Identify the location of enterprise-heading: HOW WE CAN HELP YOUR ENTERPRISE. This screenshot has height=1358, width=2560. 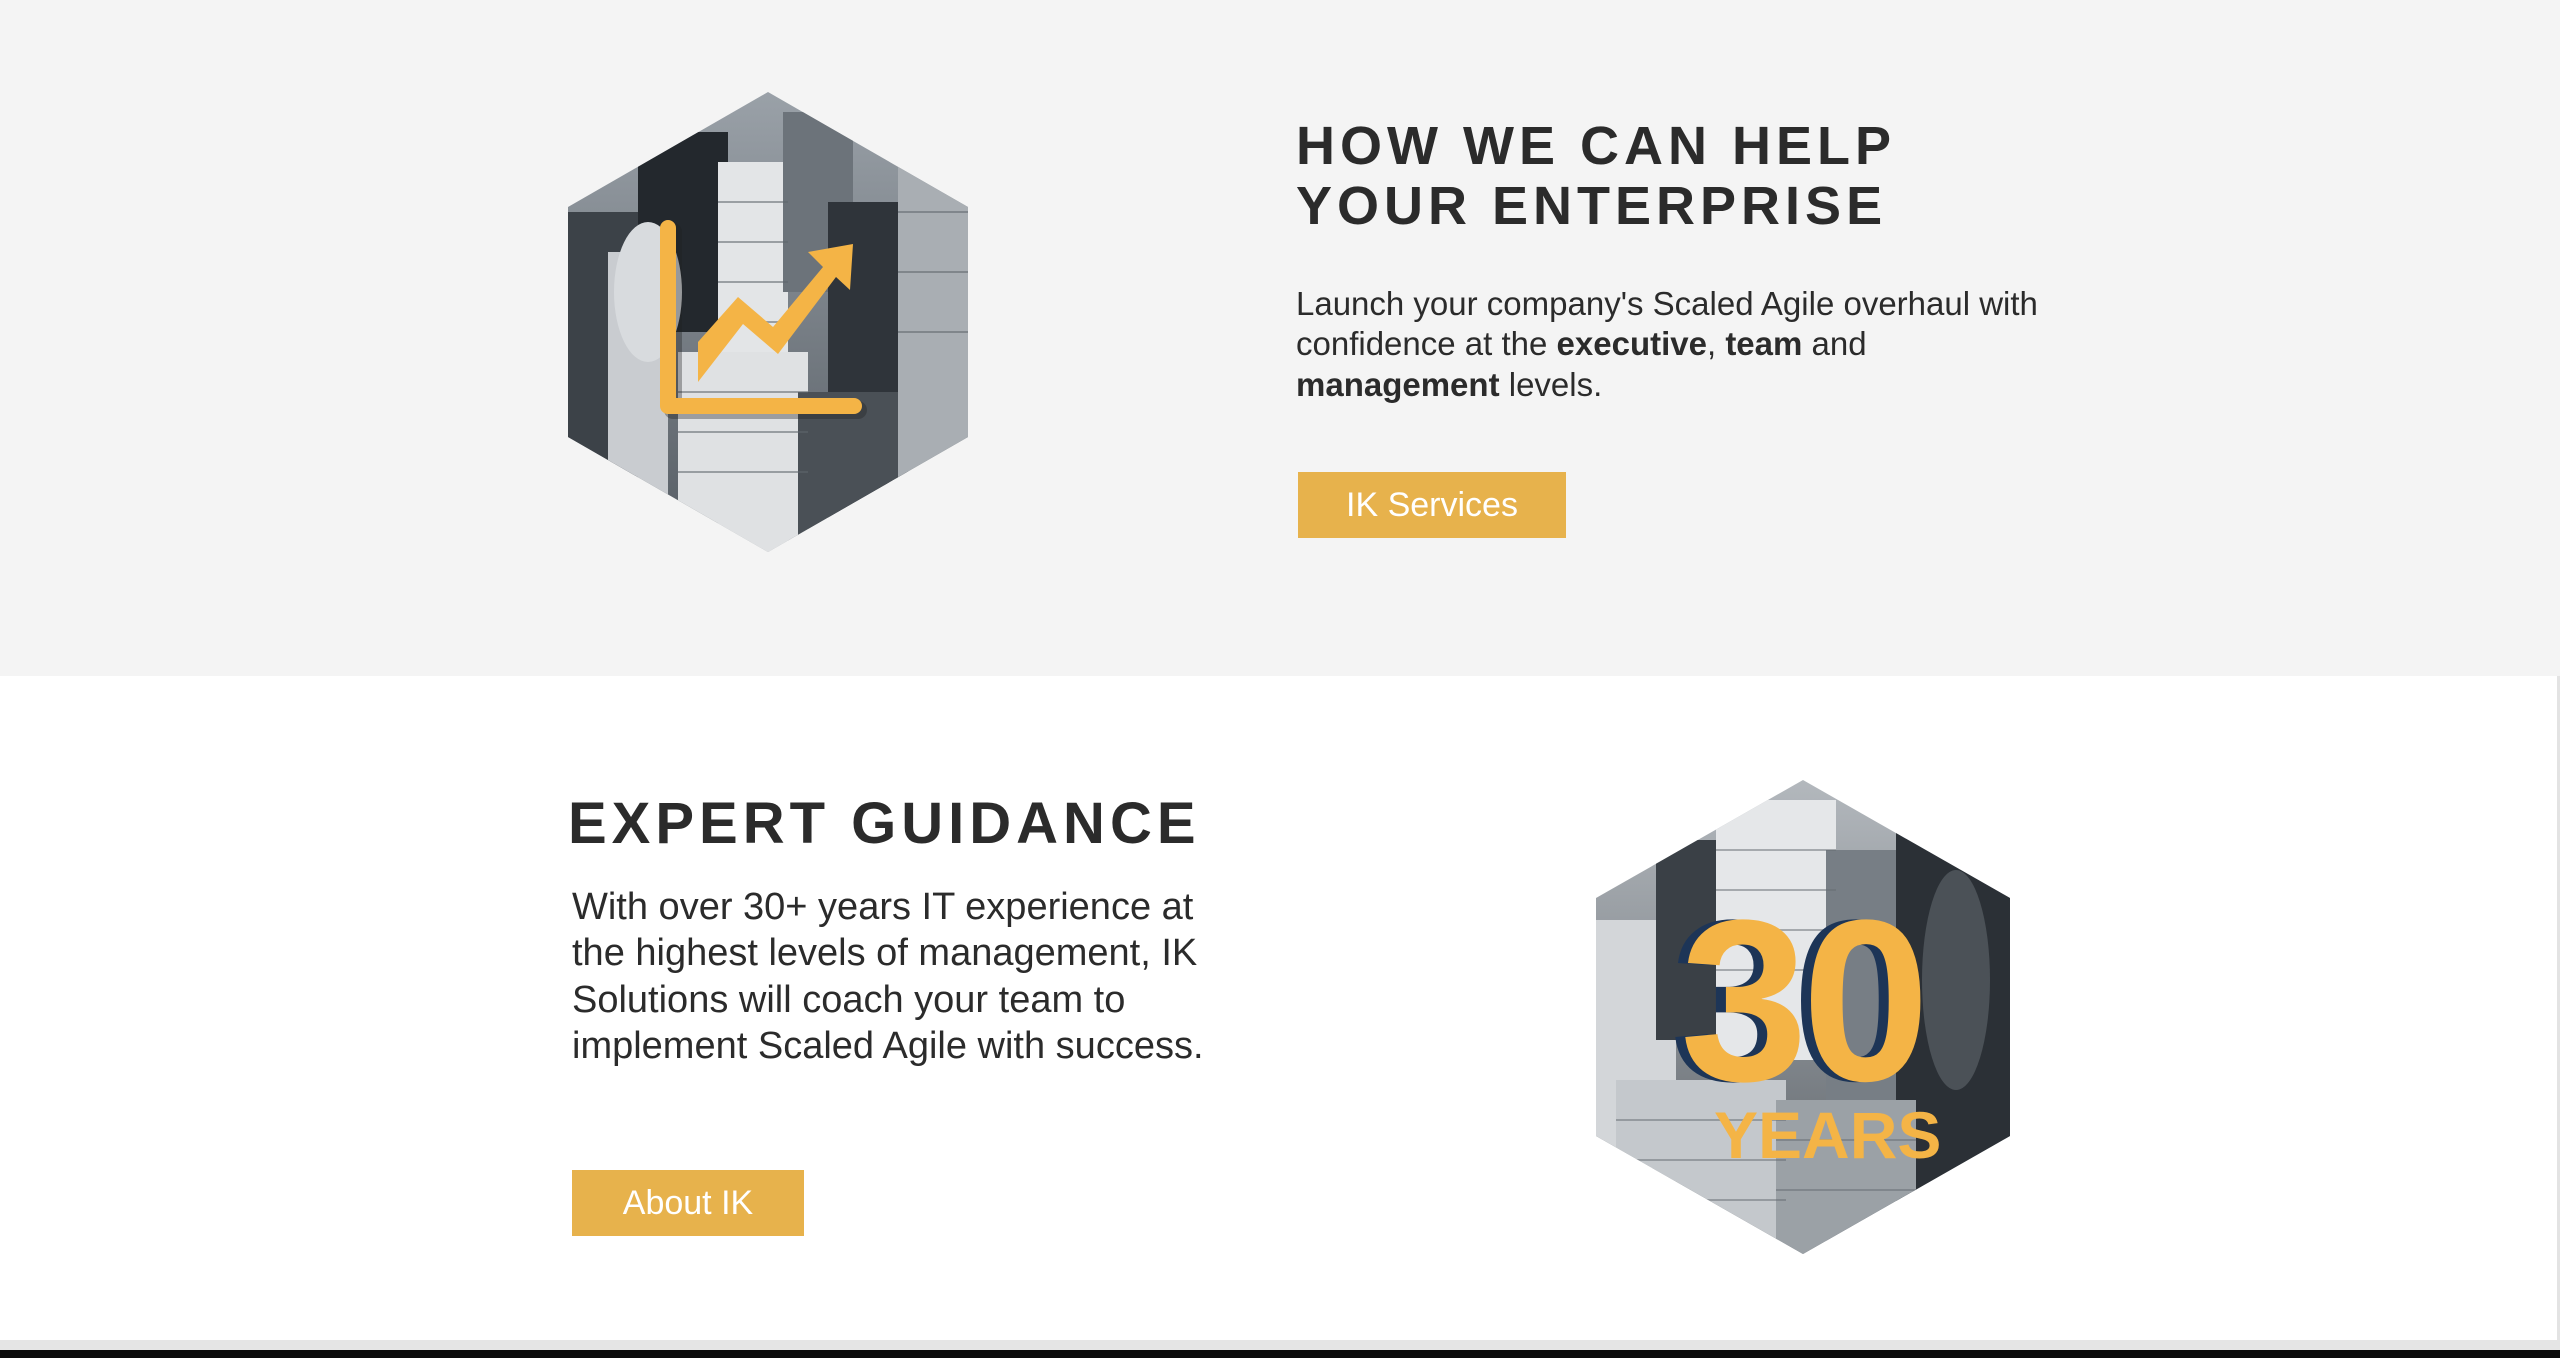
(1596, 176).